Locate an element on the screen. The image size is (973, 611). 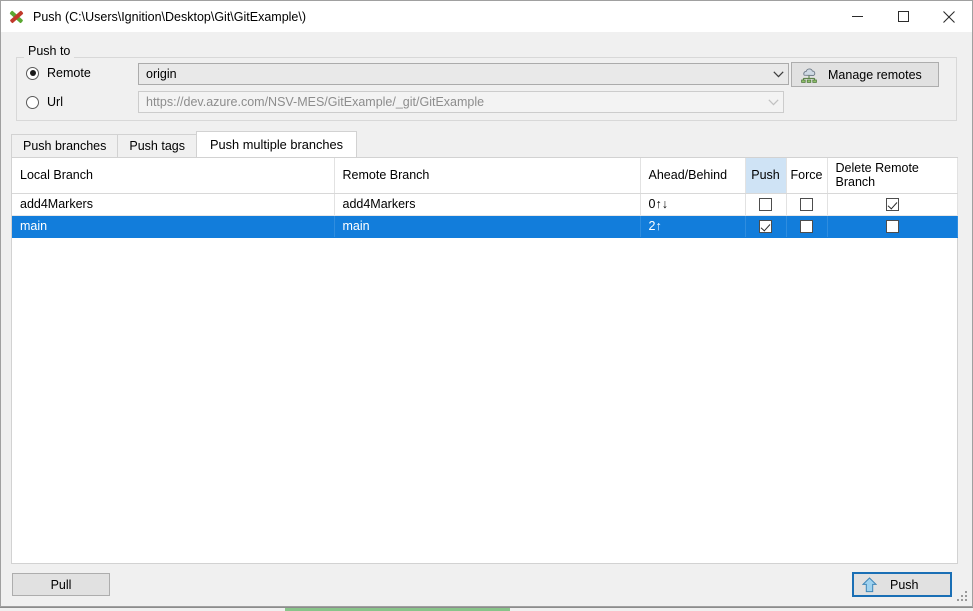
column-header-push: Push is located at coordinates (766, 176).